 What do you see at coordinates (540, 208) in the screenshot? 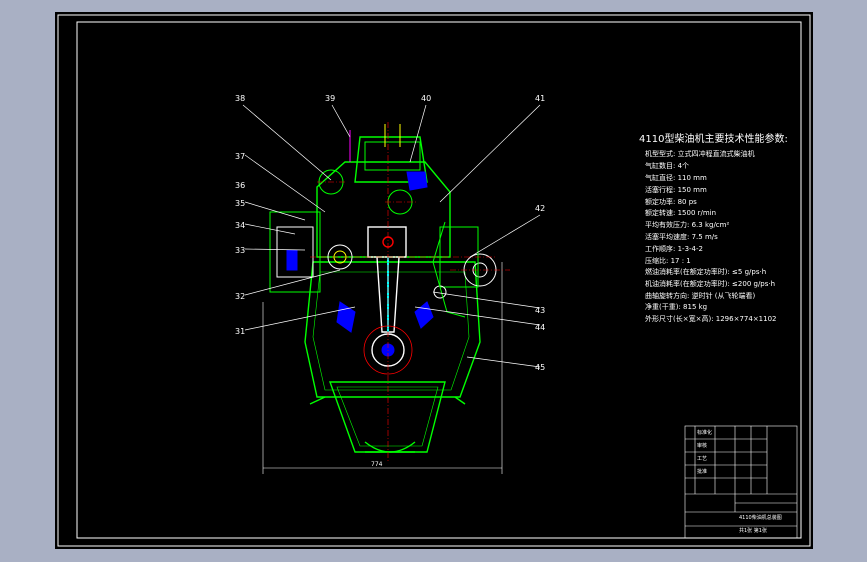
I see `callout-42: 42` at bounding box center [540, 208].